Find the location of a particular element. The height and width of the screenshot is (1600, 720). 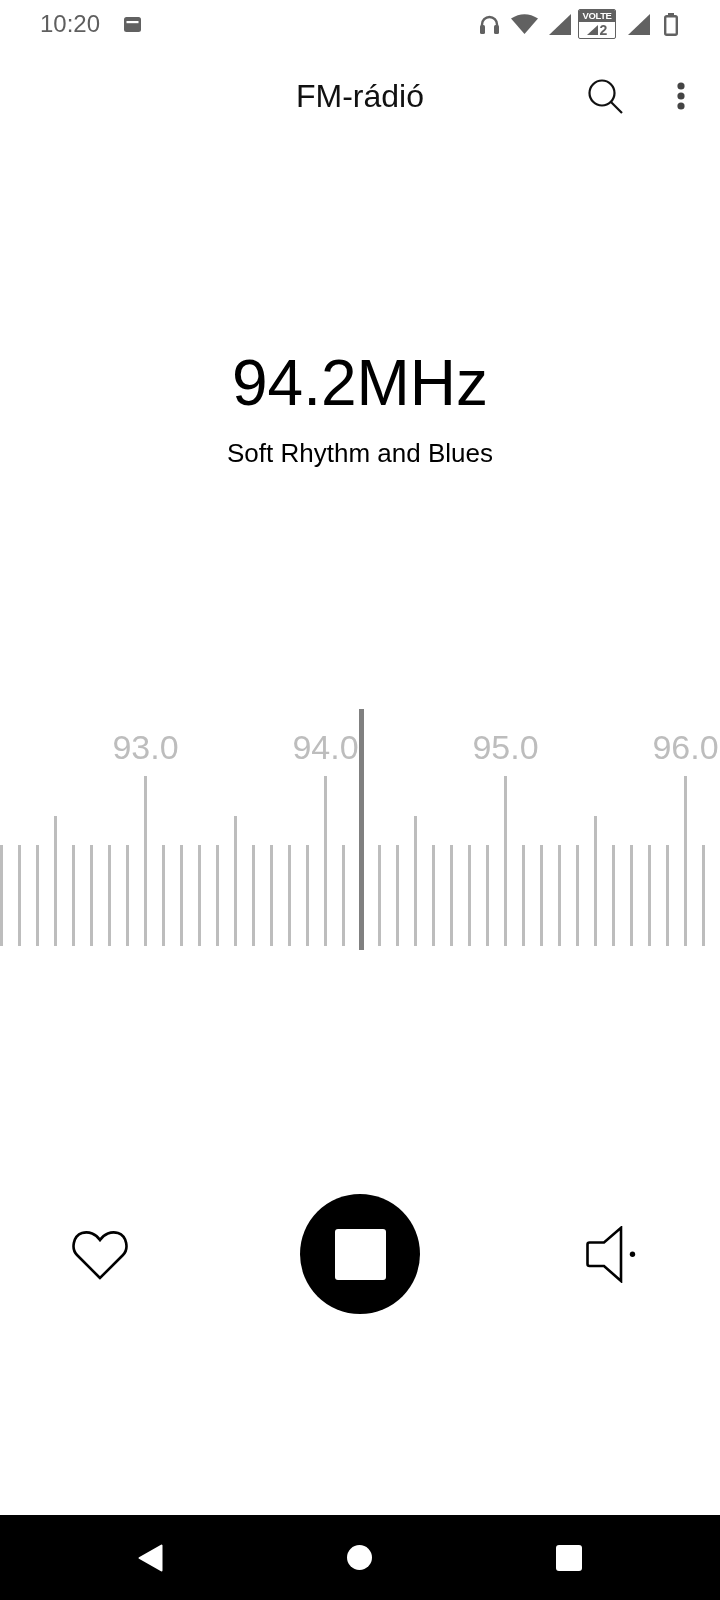

sim-slot-label: 2 is located at coordinates (603, 30).